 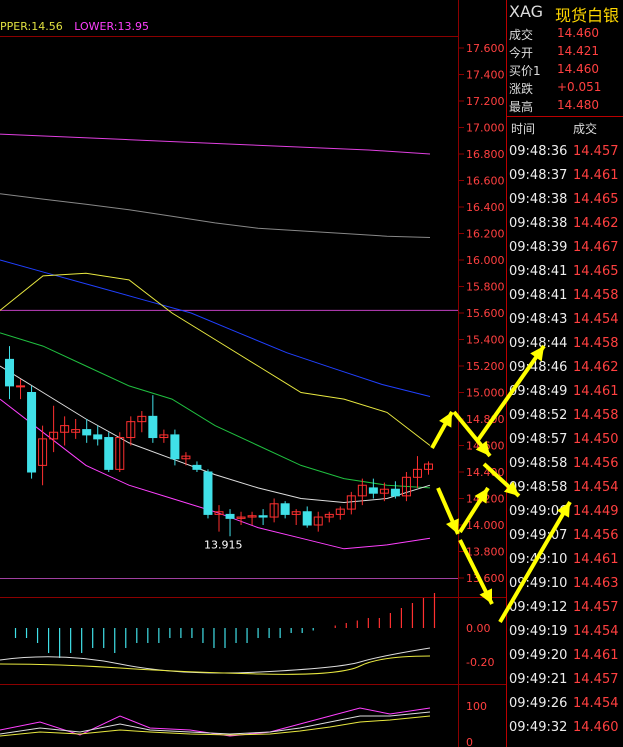 What do you see at coordinates (485, 75) in the screenshot?
I see `y-tick-label: 17.400` at bounding box center [485, 75].